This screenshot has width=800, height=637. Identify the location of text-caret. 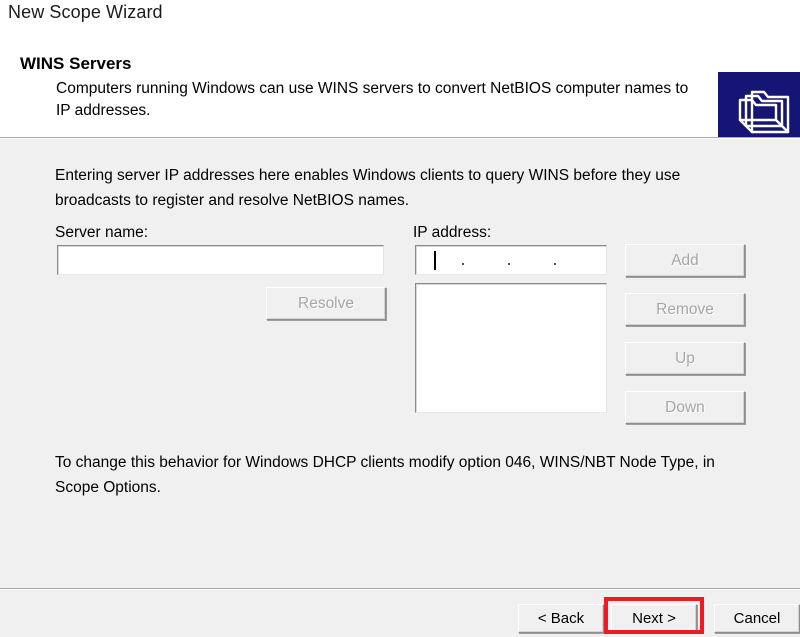
(435, 260).